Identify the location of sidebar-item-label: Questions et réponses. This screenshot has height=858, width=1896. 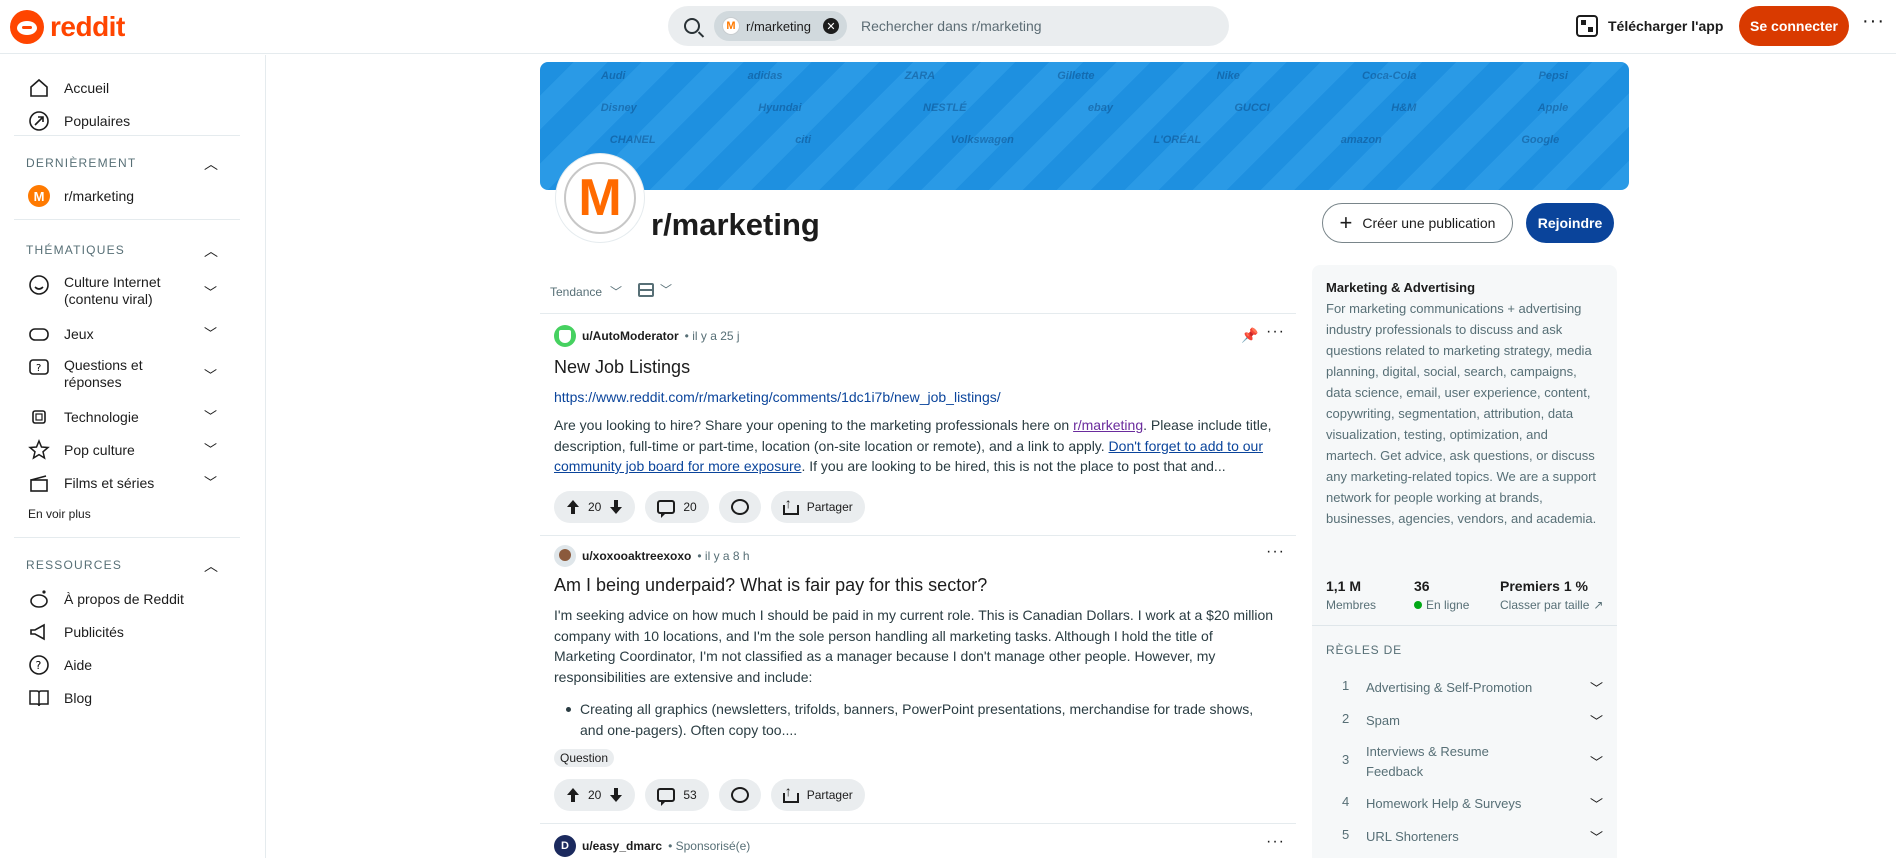
(103, 373).